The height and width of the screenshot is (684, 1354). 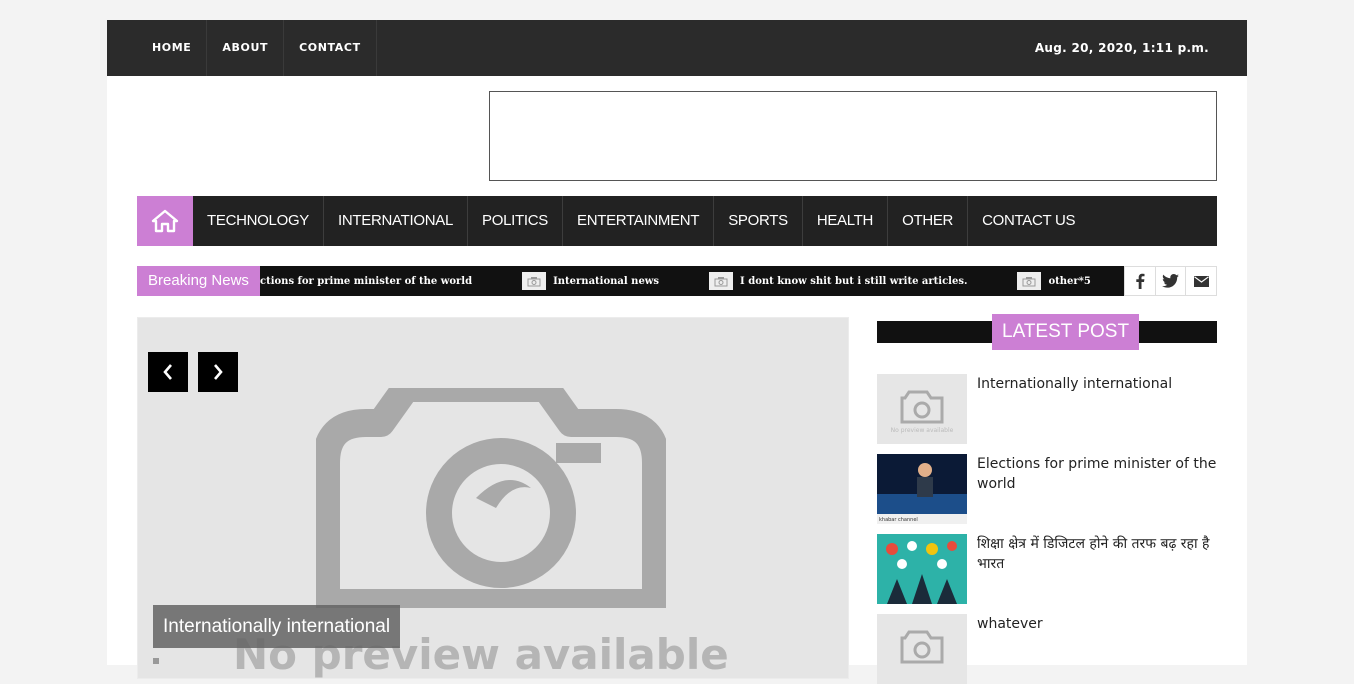 I want to click on chevron-left-icon, so click(x=167, y=372).